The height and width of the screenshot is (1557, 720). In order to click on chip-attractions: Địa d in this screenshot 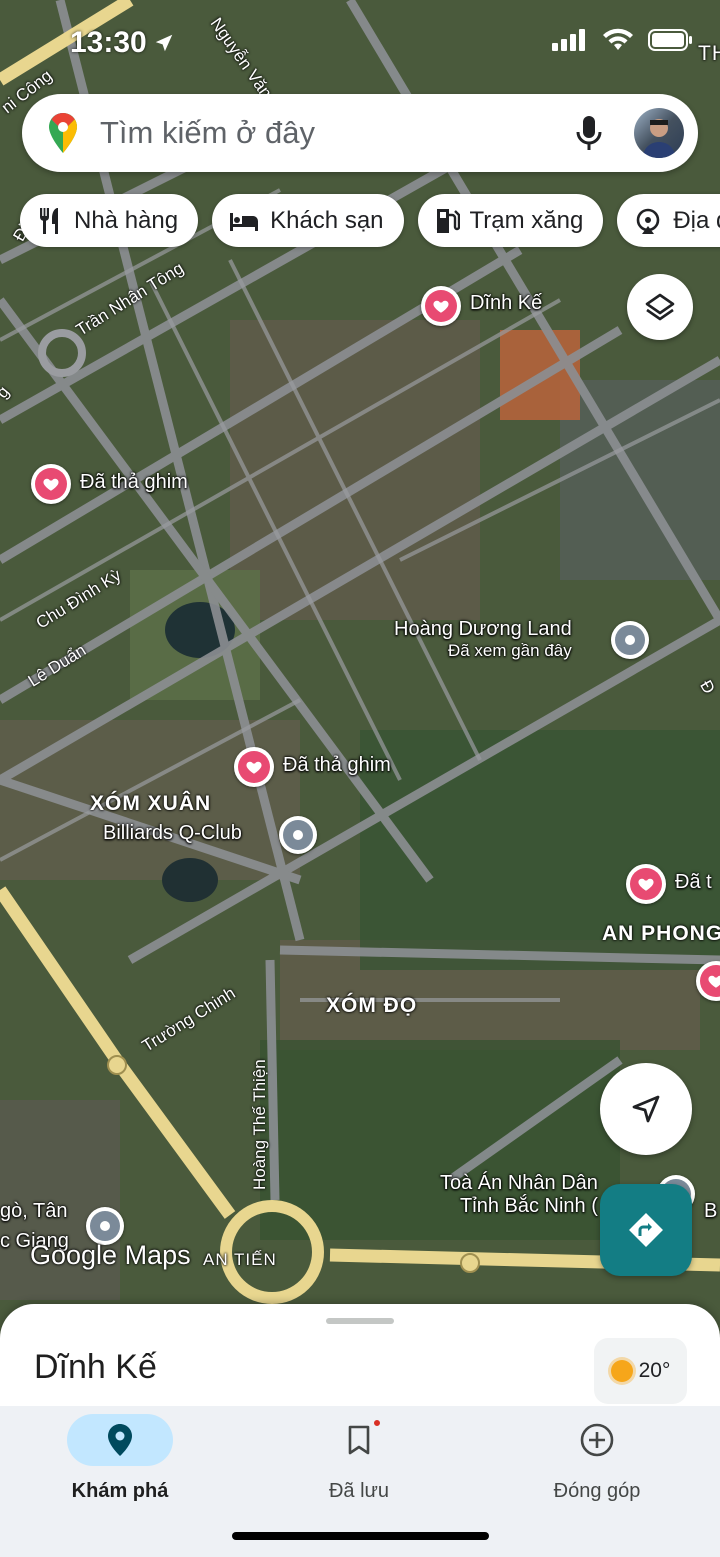, I will do `click(668, 220)`.